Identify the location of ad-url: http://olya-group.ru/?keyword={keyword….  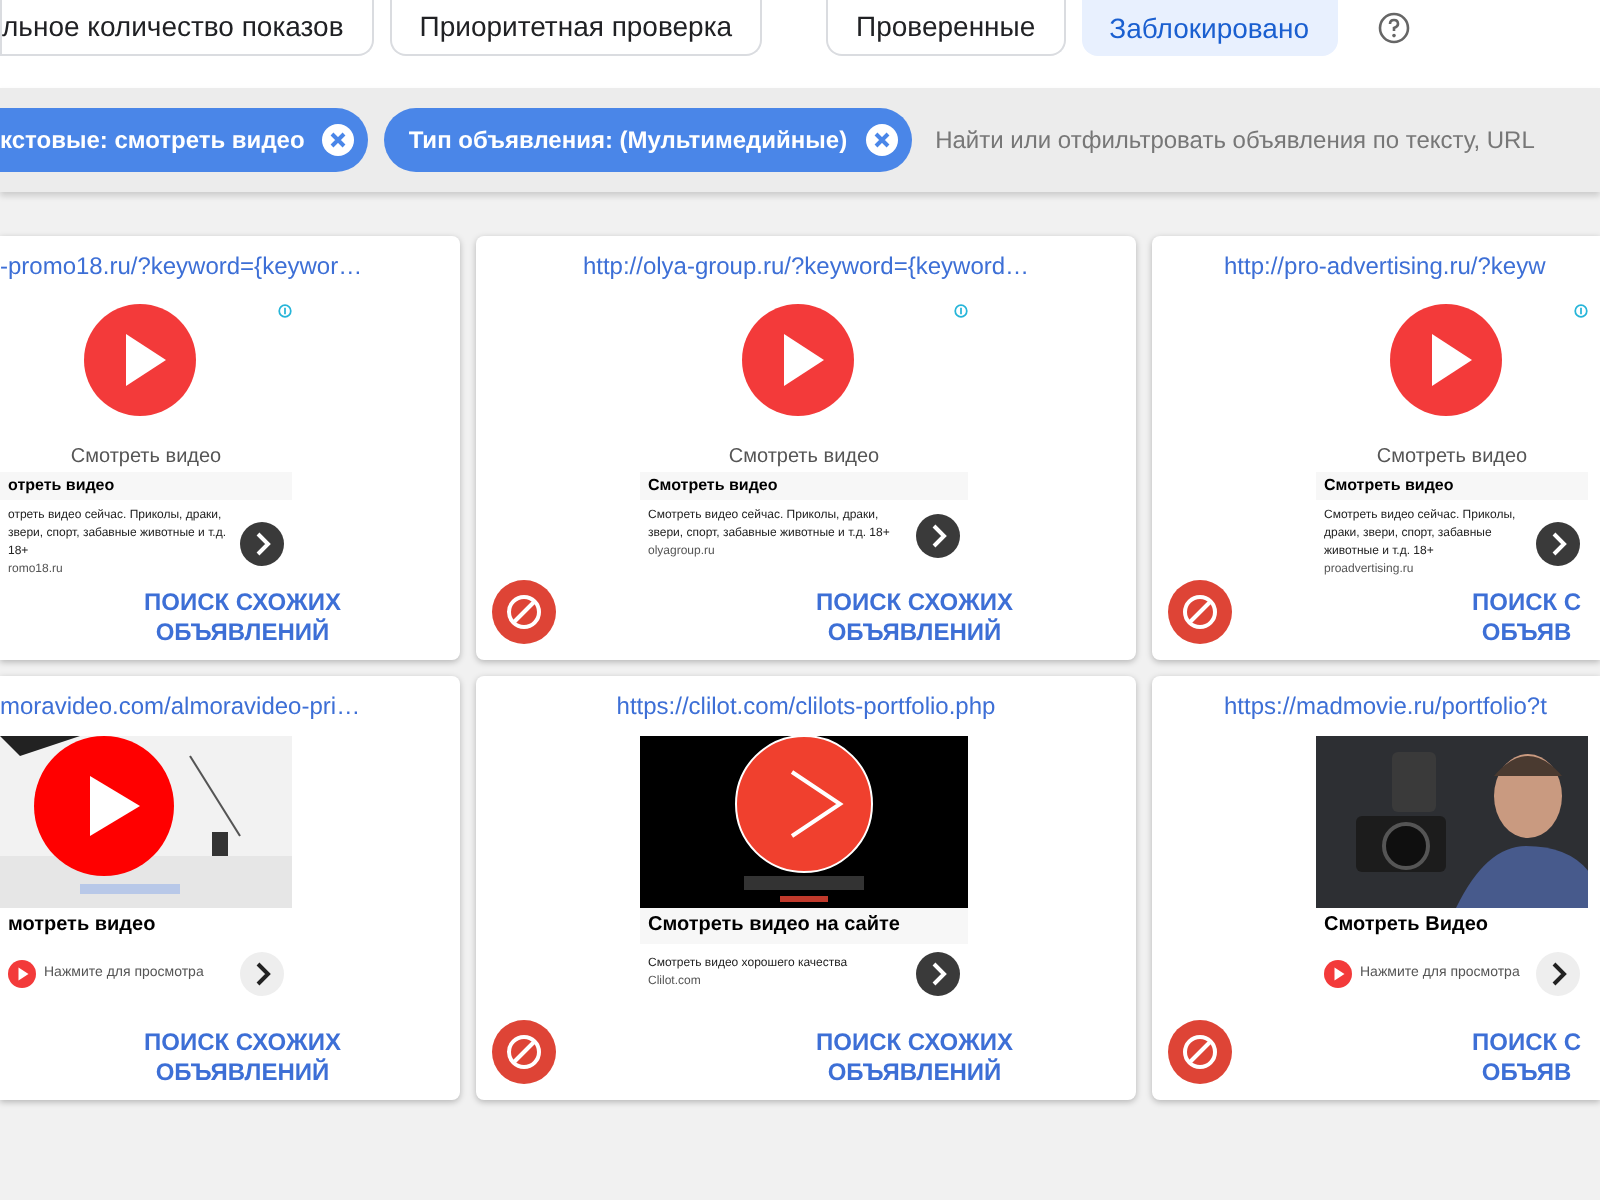
(806, 260).